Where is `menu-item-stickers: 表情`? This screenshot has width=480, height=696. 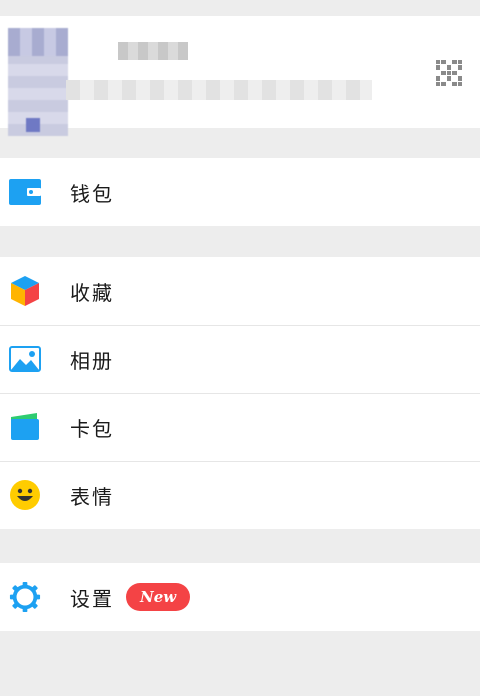
menu-item-stickers: 表情 is located at coordinates (240, 495).